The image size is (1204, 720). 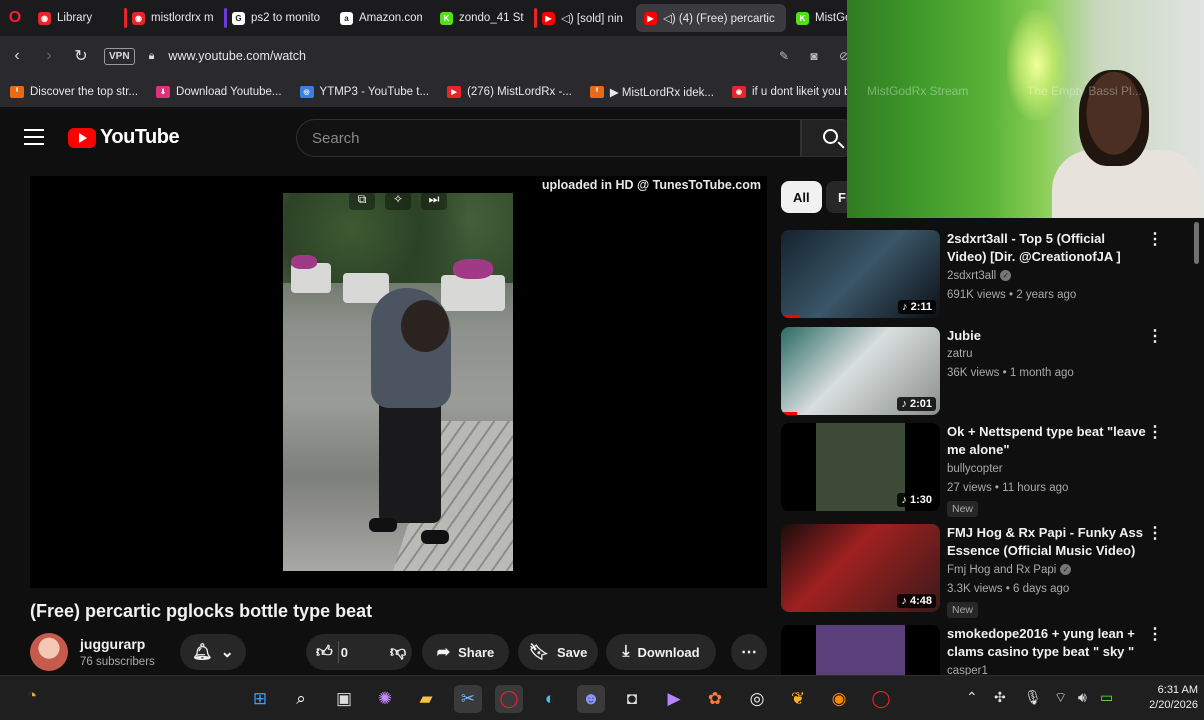 I want to click on video-editor-icon: ▶, so click(x=674, y=699).